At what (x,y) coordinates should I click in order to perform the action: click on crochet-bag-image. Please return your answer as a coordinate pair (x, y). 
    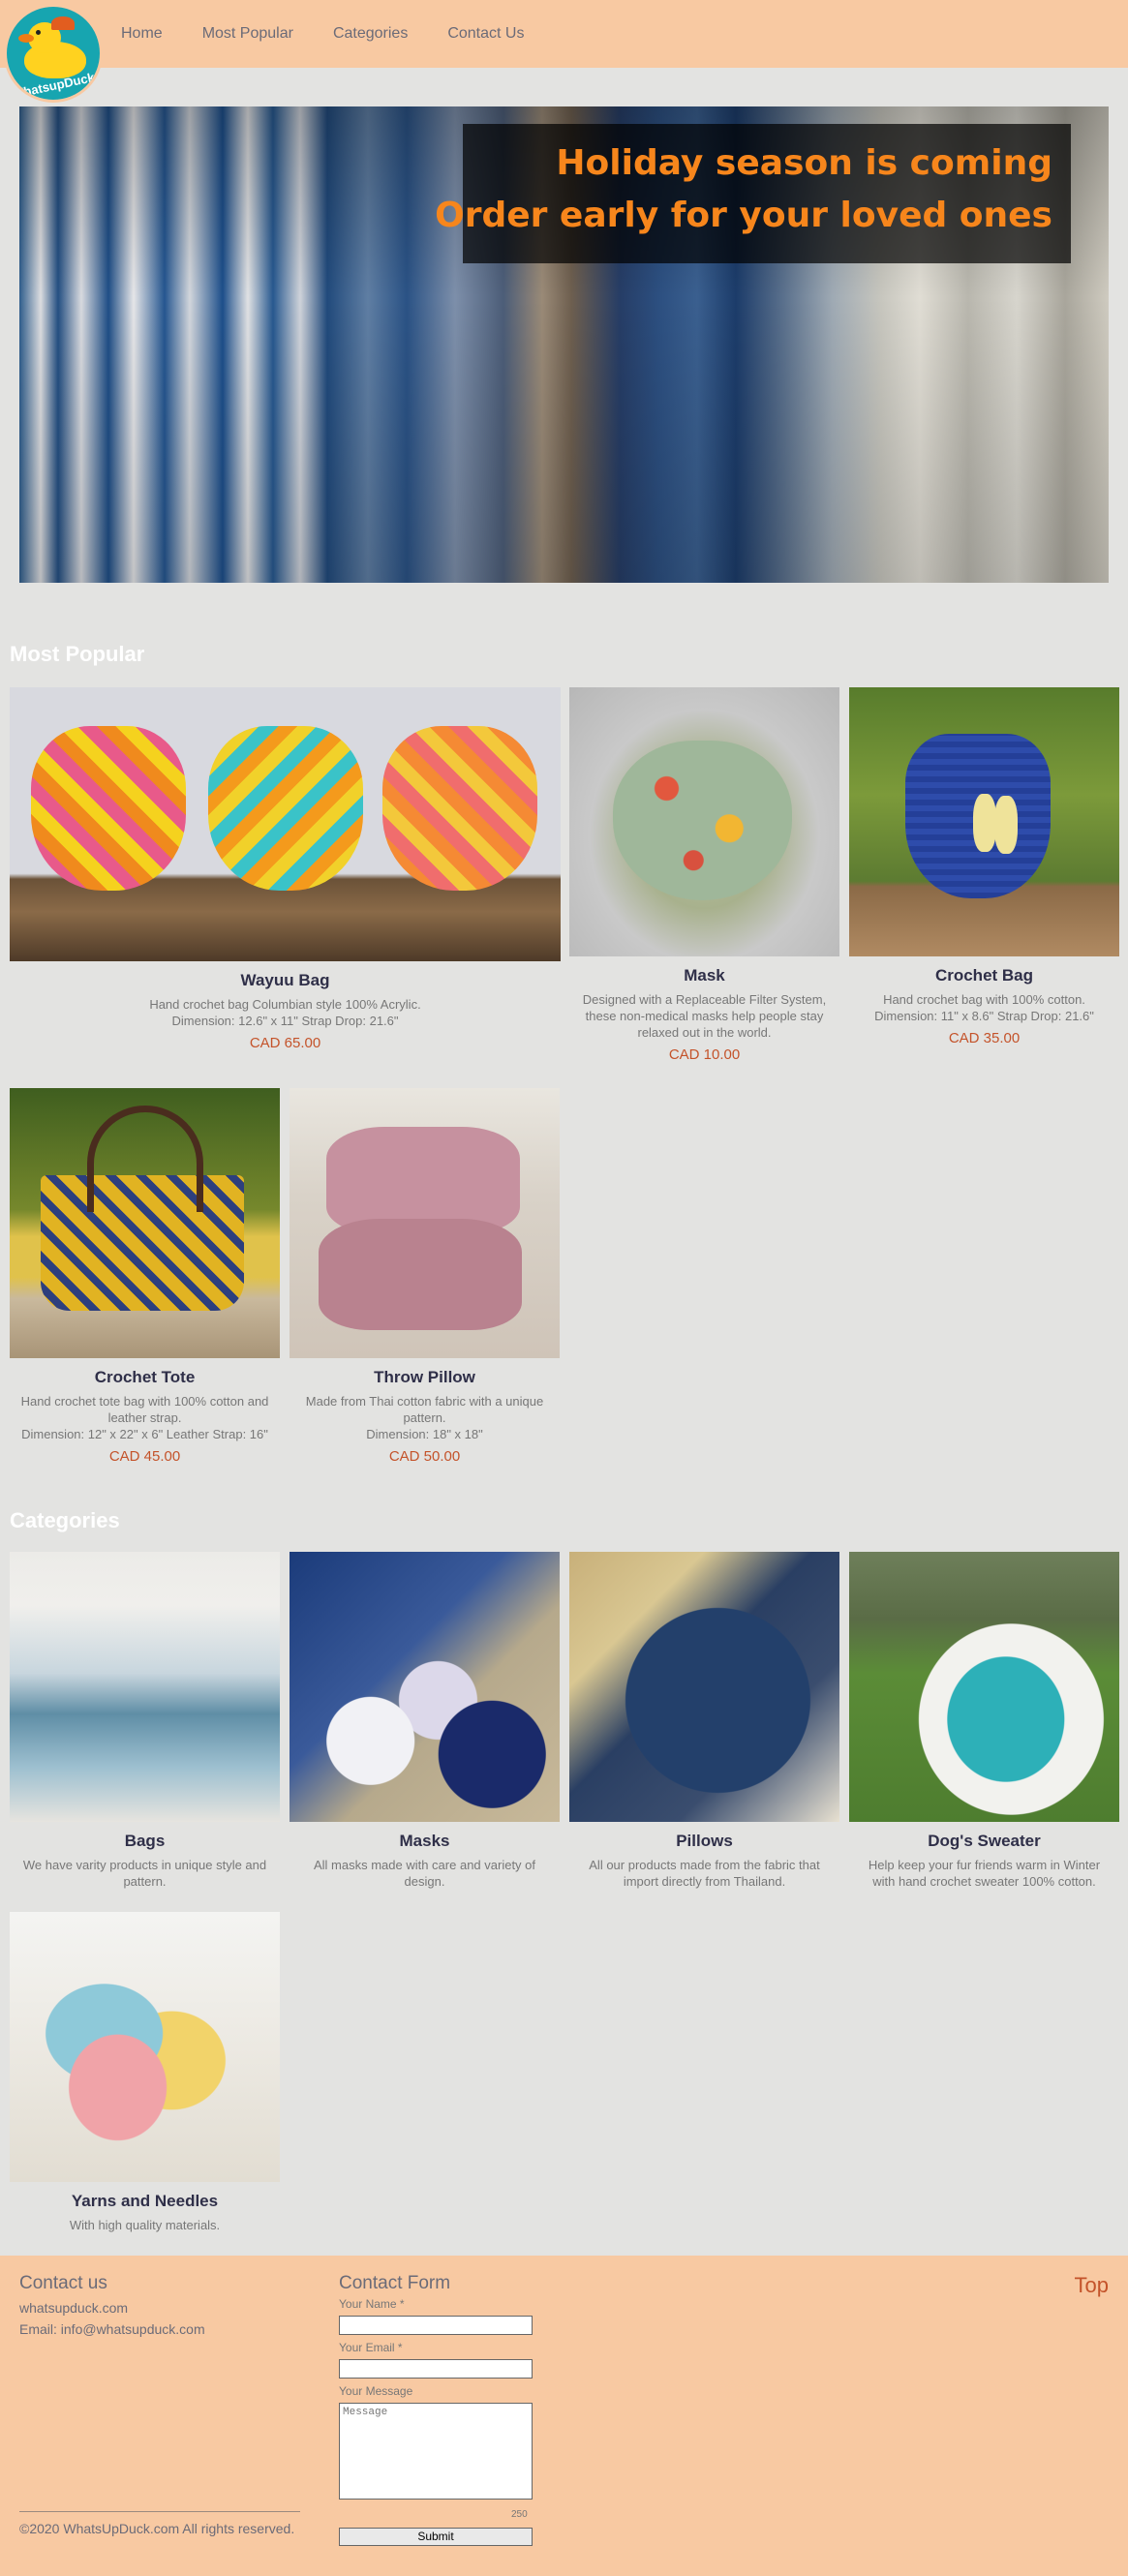
    Looking at the image, I should click on (984, 822).